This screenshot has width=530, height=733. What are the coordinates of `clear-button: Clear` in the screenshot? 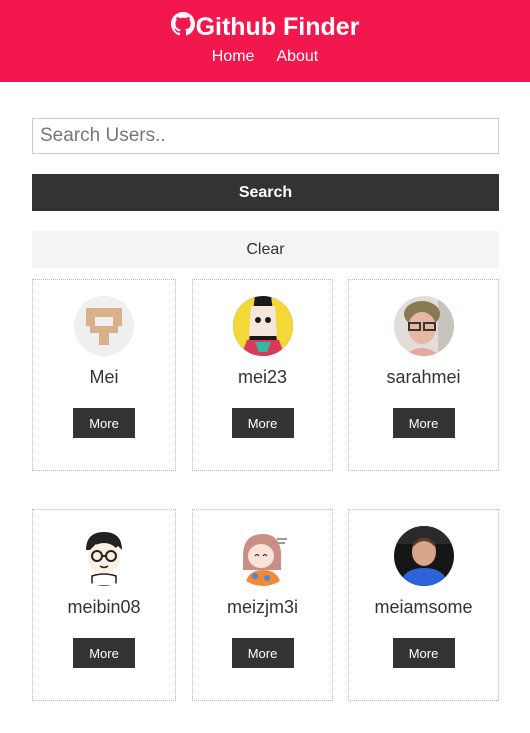 It's located at (265, 249).